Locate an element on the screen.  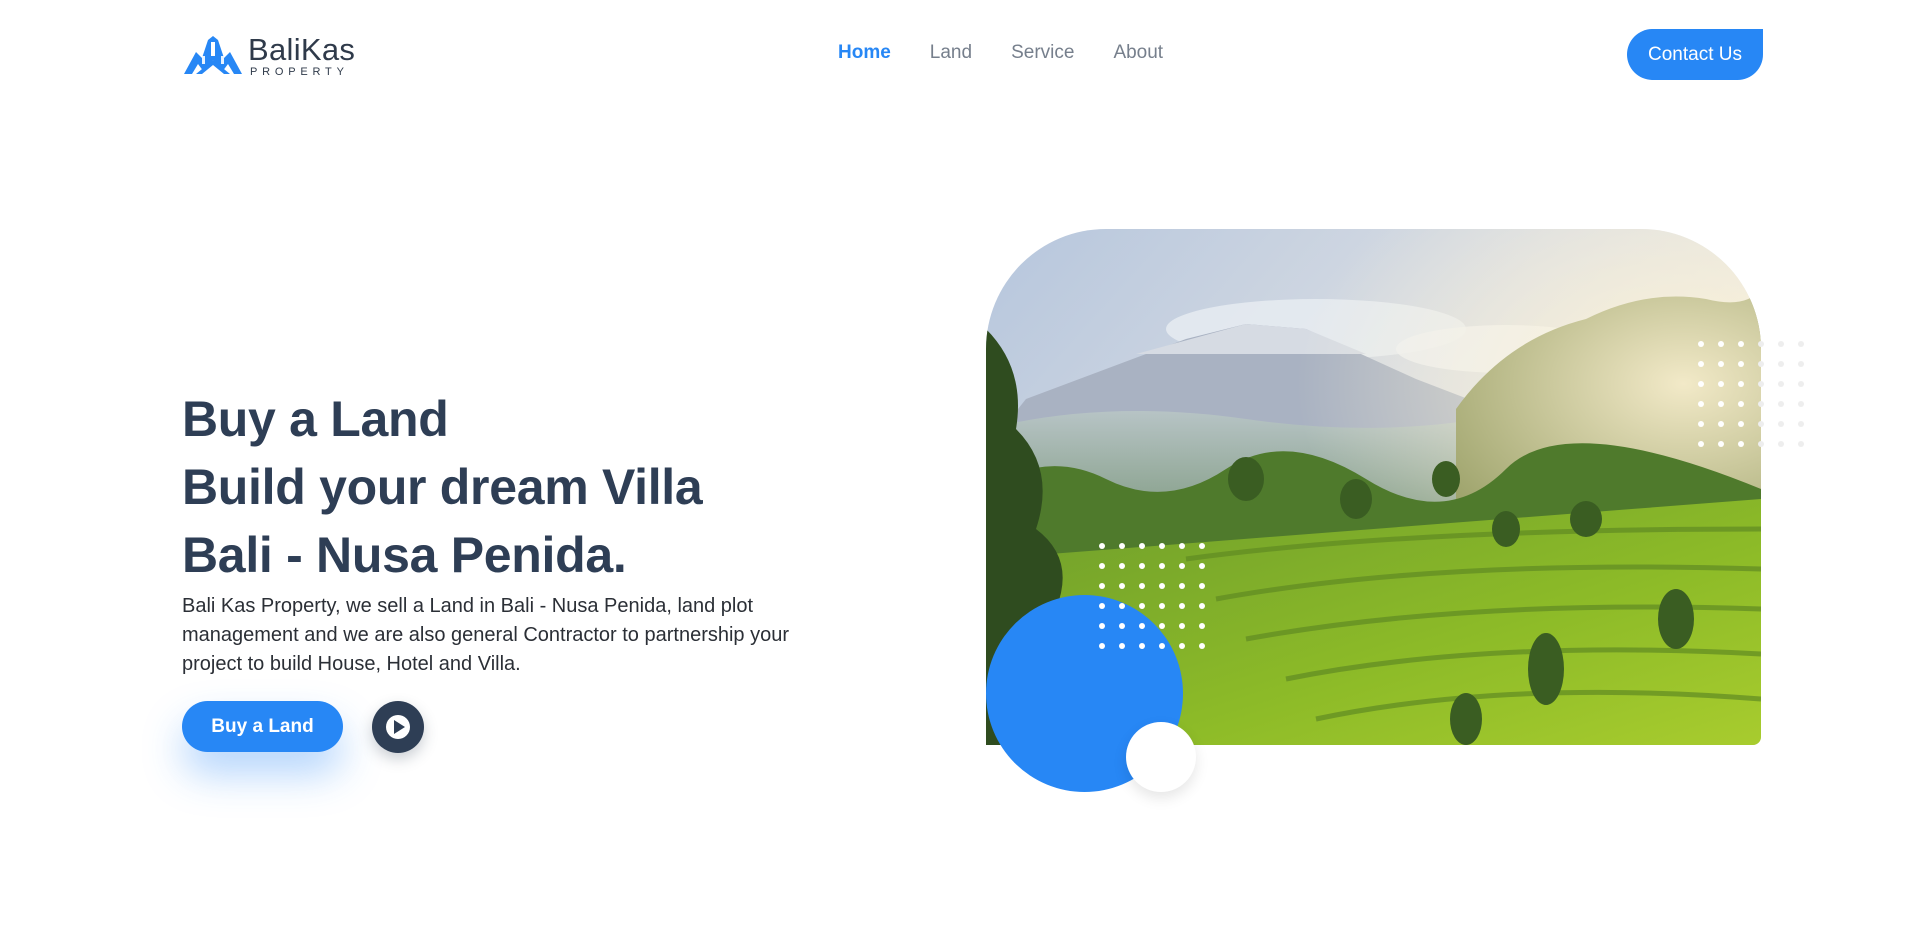
hero-title-line-2: Build your dream Villa is located at coordinates (442, 487).